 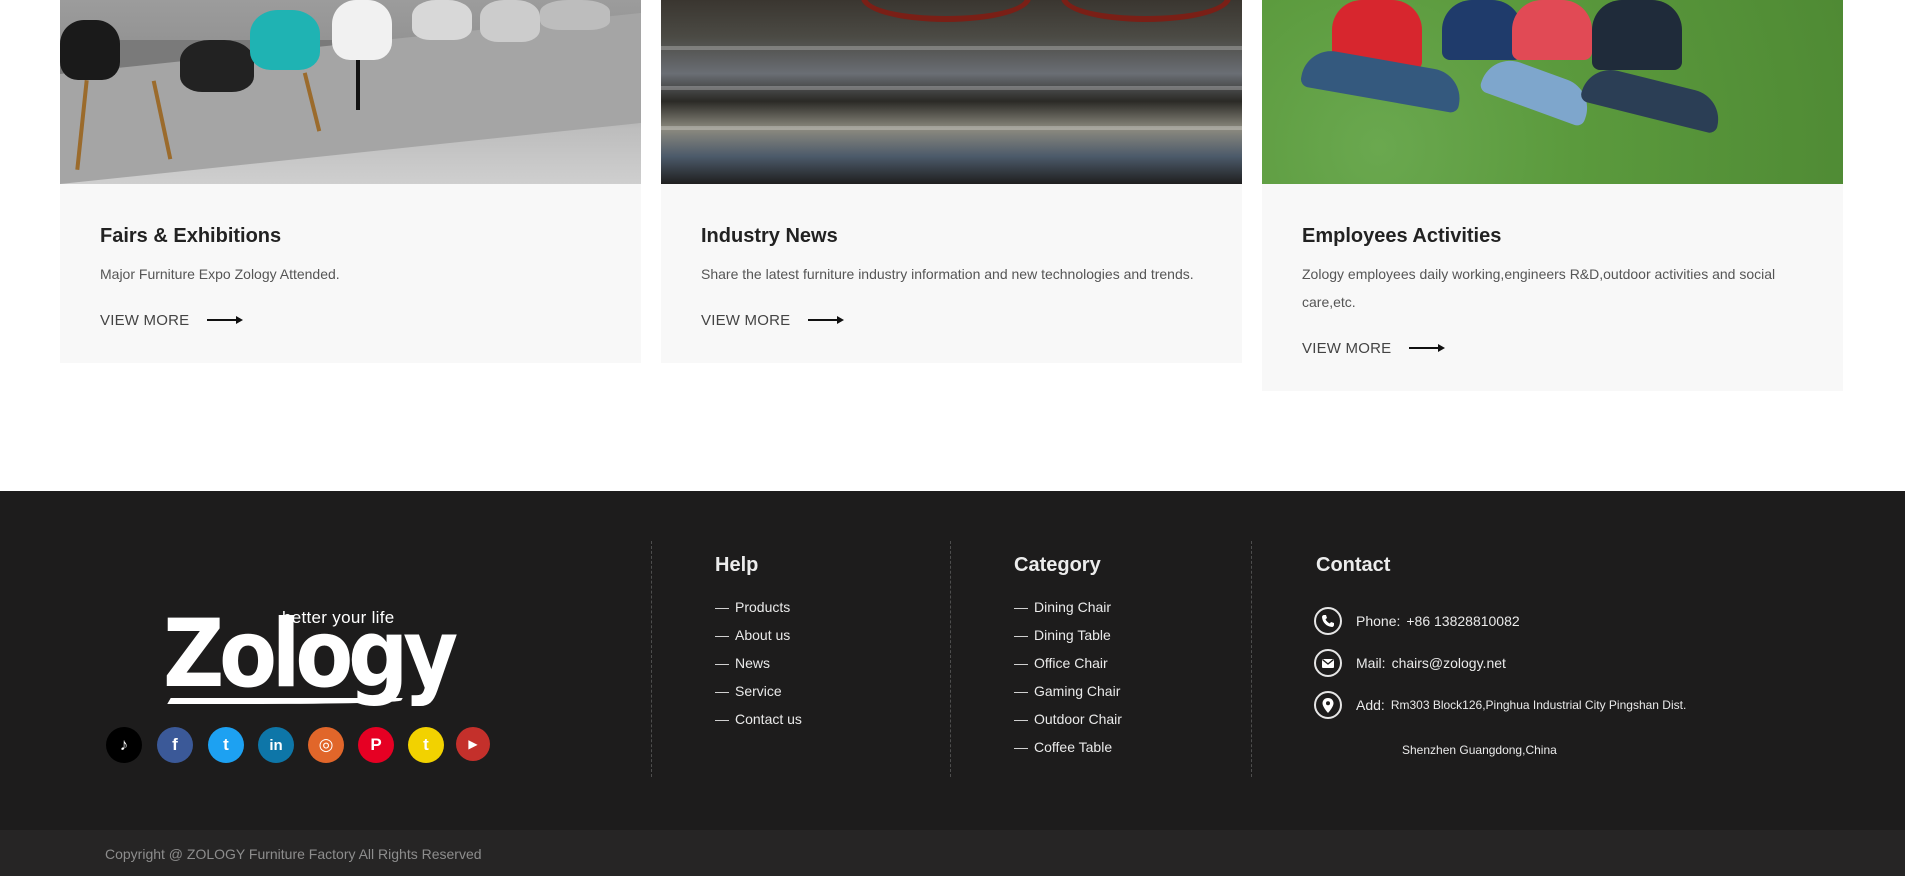 I want to click on help-link-about: — About us, so click(x=758, y=635).